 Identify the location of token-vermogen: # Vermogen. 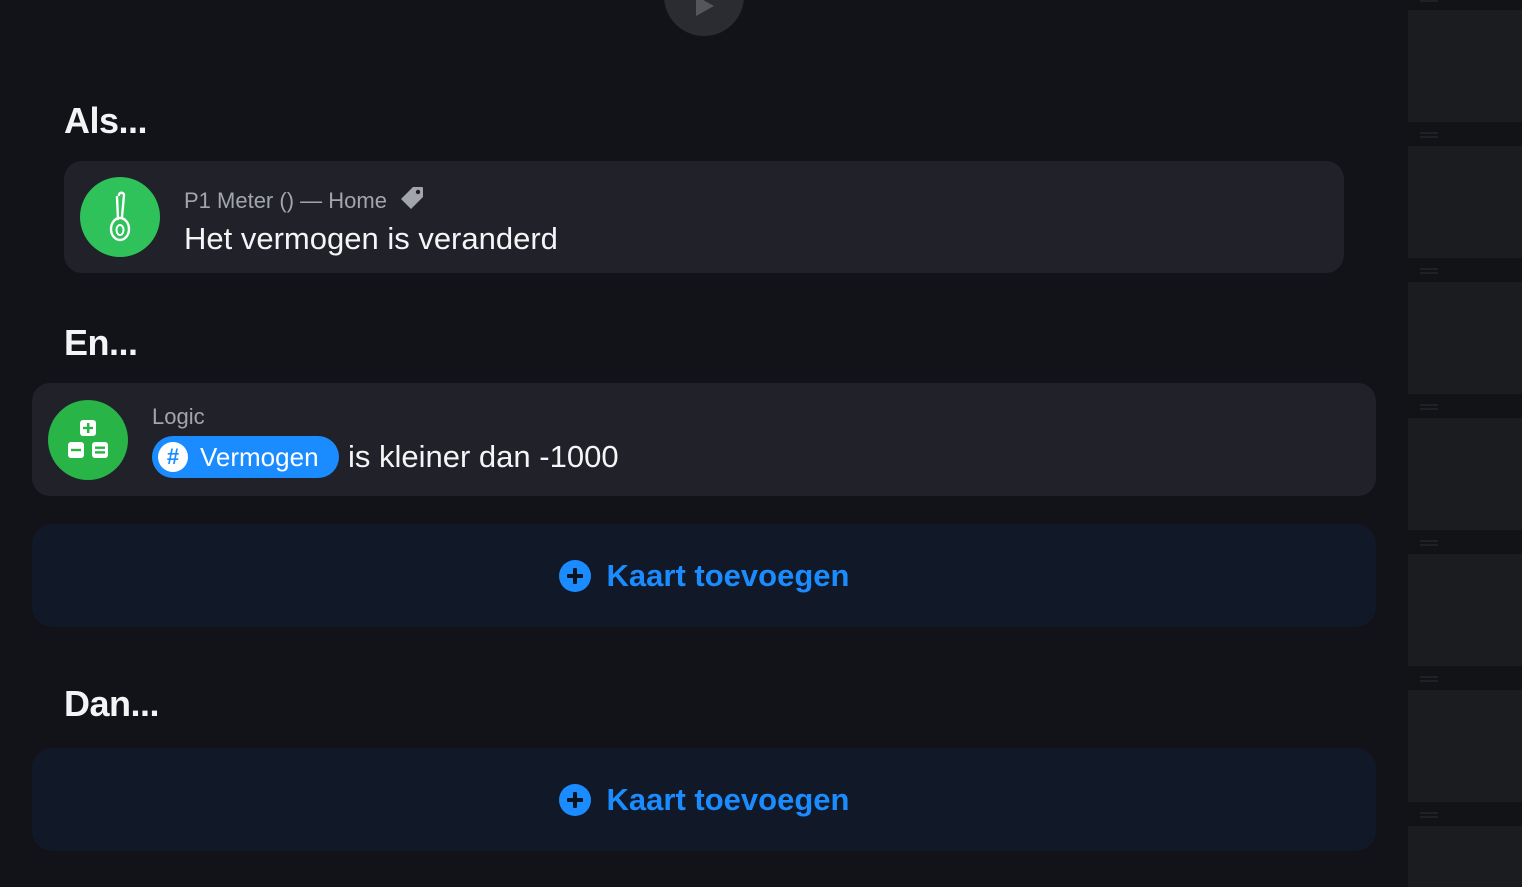
(245, 457).